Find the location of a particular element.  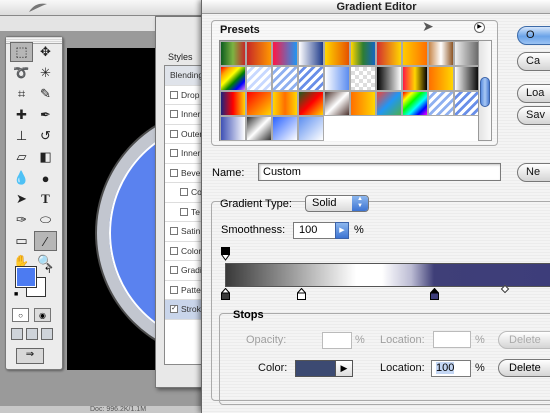

magic-wand-tool-icon: ✳ is located at coordinates (45, 73).